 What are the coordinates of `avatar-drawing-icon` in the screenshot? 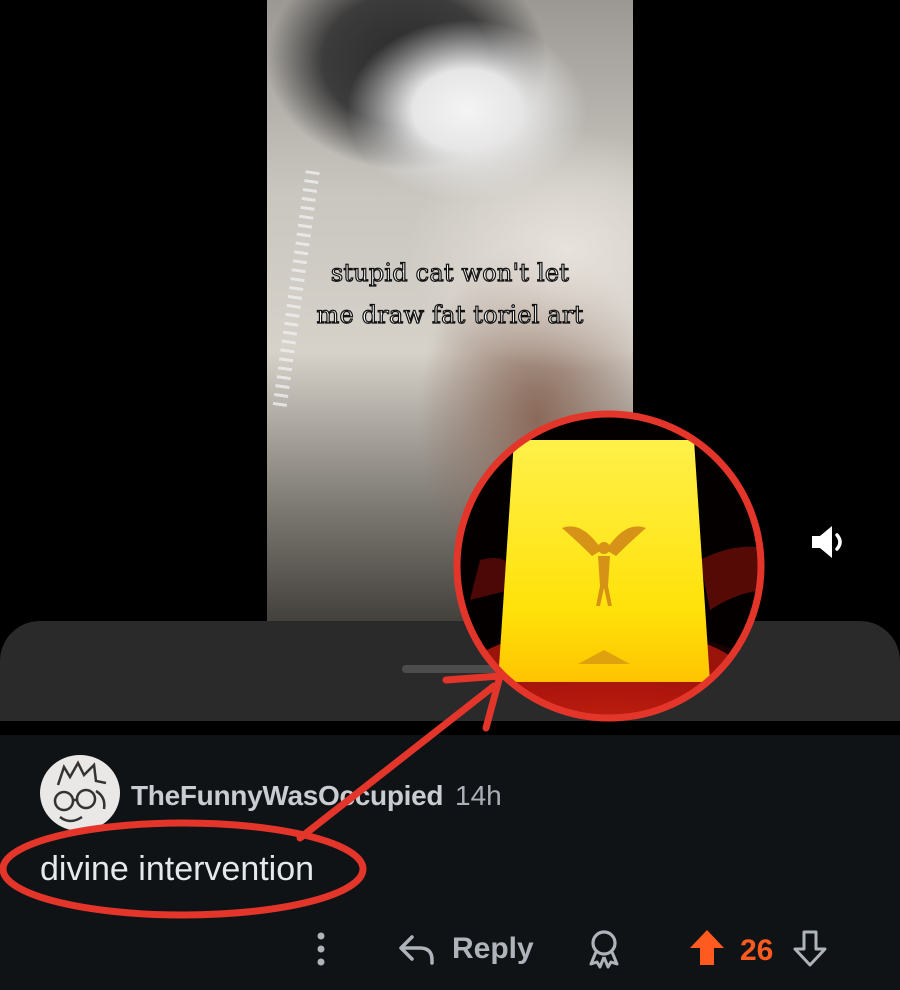 It's located at (80, 791).